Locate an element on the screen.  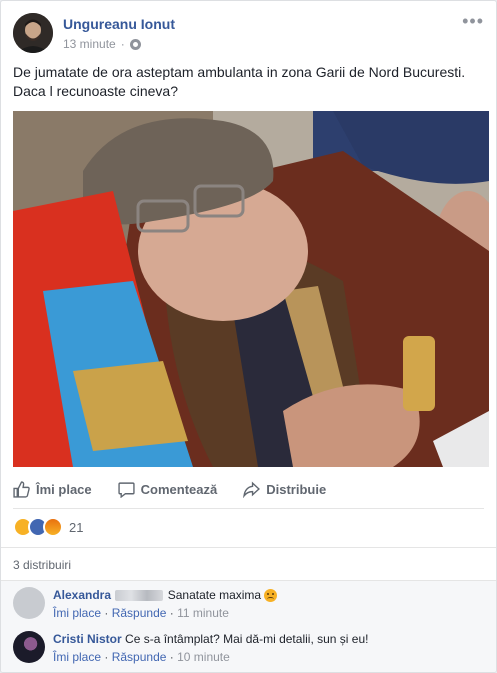
public-globe-icon is located at coordinates (135, 44).